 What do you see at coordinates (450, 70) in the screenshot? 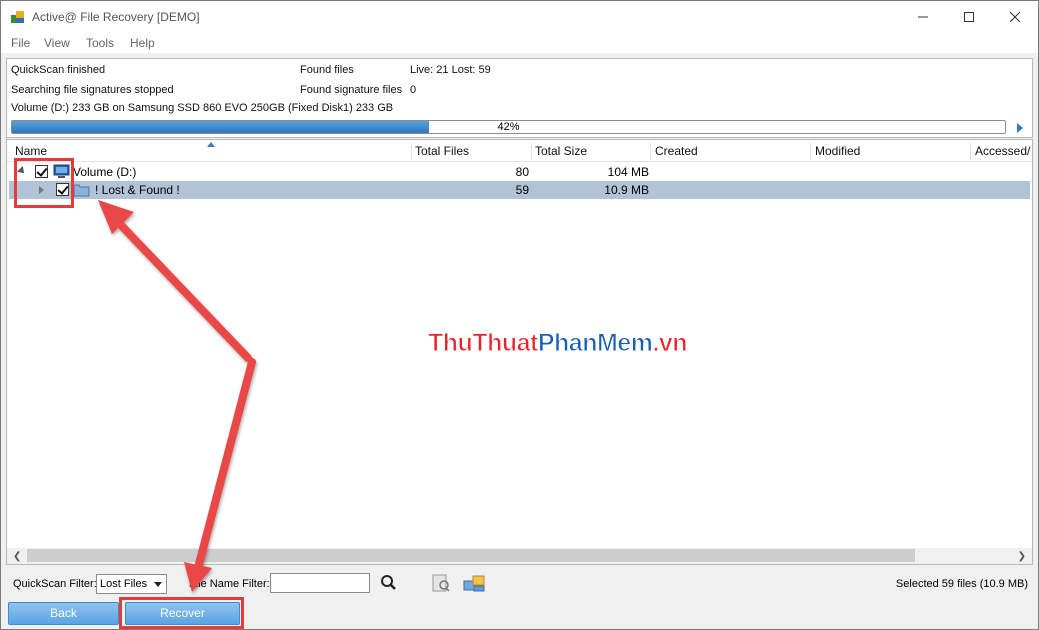
I see `found-files-value: Live: 21 Lost: 59` at bounding box center [450, 70].